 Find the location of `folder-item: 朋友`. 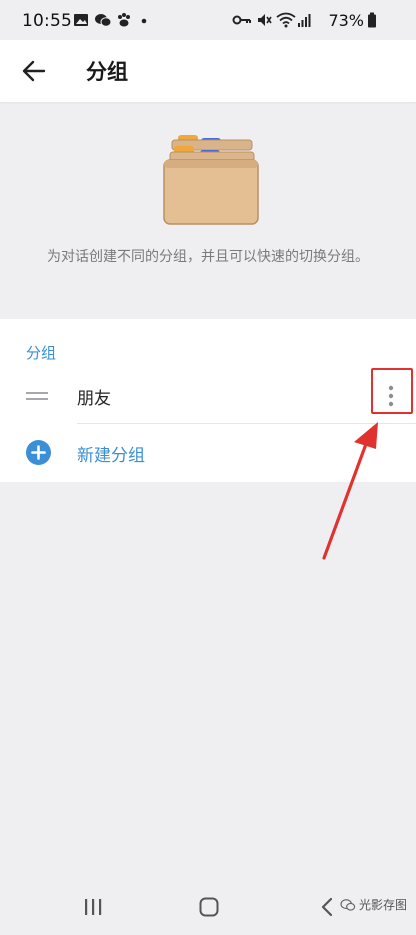

folder-item: 朋友 is located at coordinates (208, 396).